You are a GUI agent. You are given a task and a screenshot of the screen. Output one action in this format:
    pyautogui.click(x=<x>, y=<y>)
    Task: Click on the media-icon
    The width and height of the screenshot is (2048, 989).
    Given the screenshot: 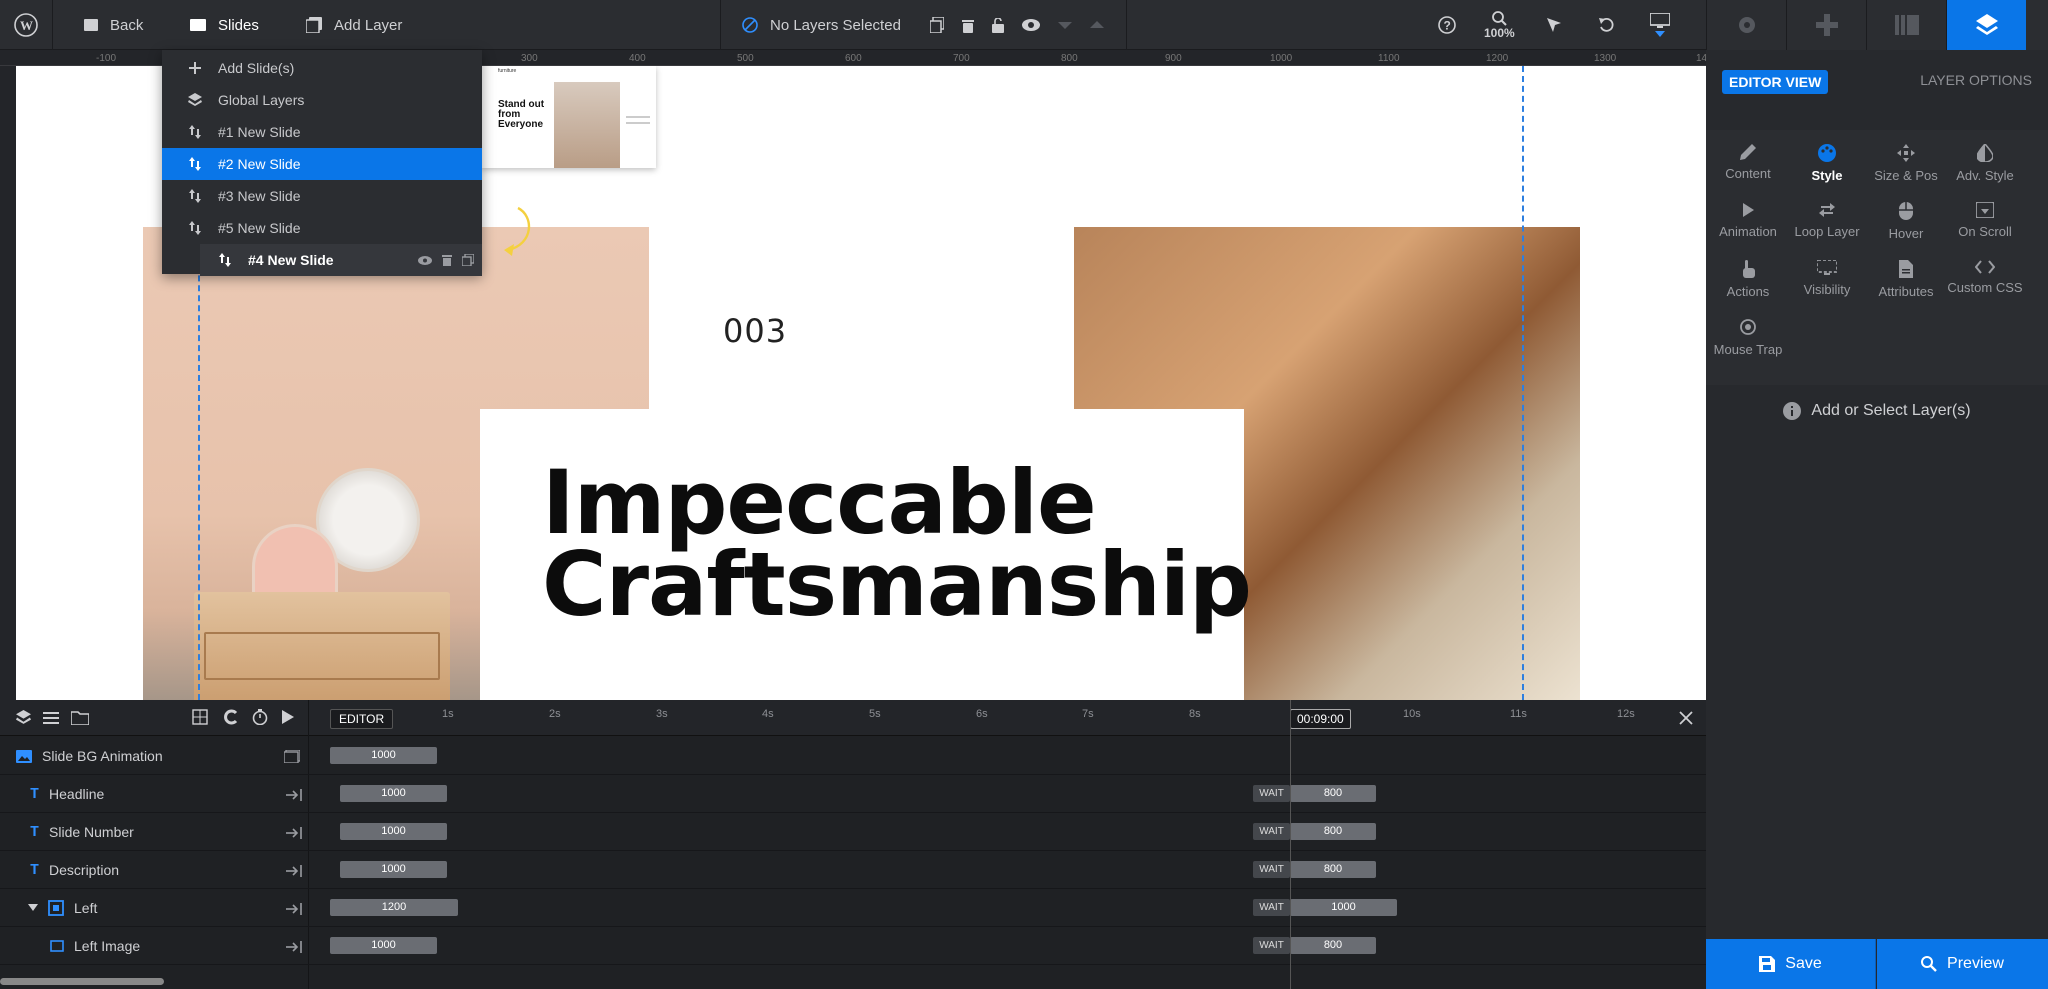 What is the action you would take?
    pyautogui.click(x=292, y=756)
    